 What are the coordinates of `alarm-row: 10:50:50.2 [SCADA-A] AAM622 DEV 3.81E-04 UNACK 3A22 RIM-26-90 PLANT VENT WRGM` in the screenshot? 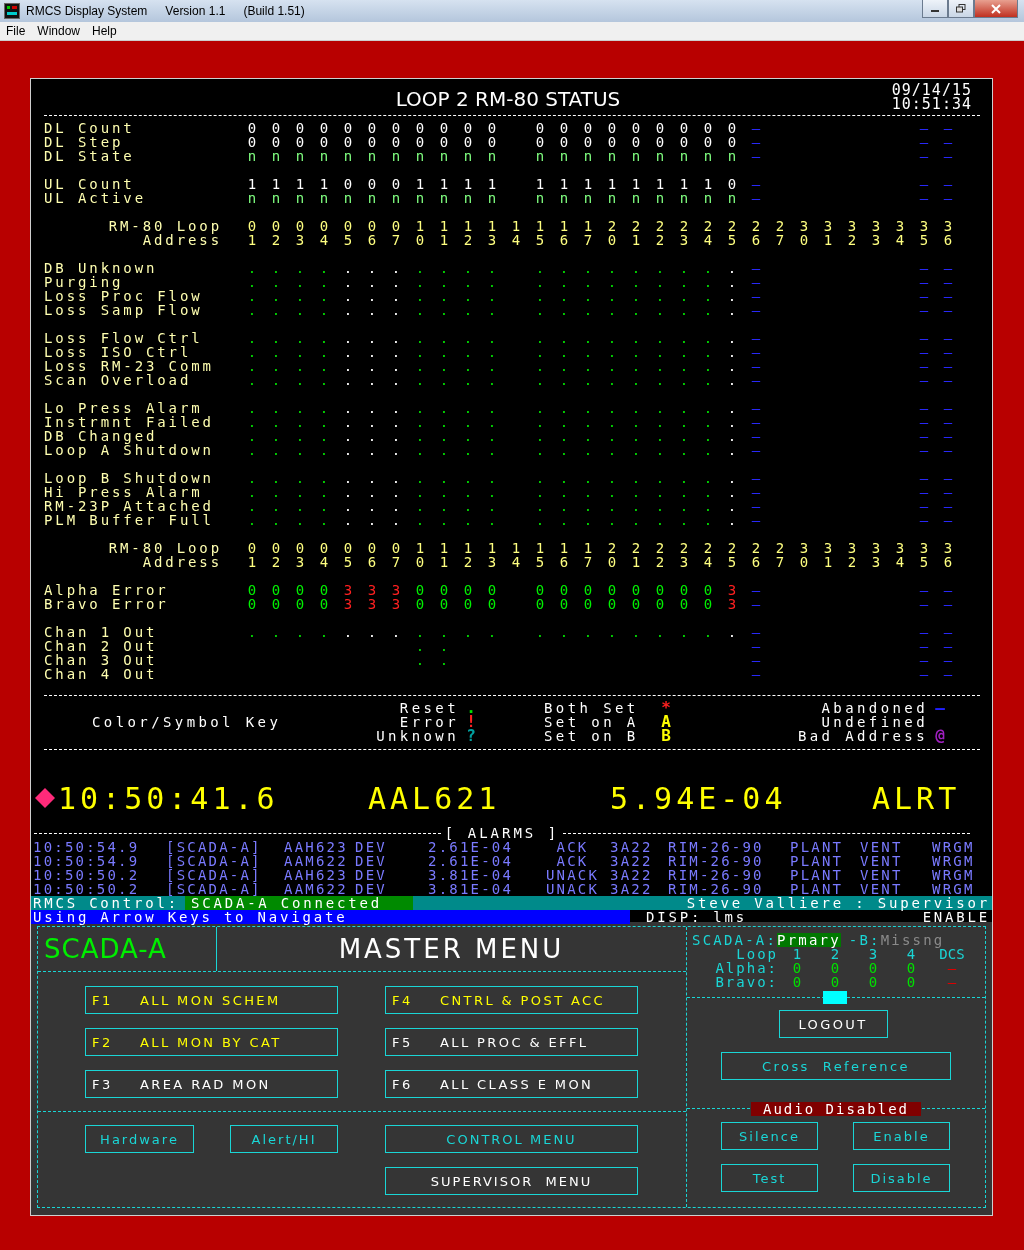 It's located at (512, 889).